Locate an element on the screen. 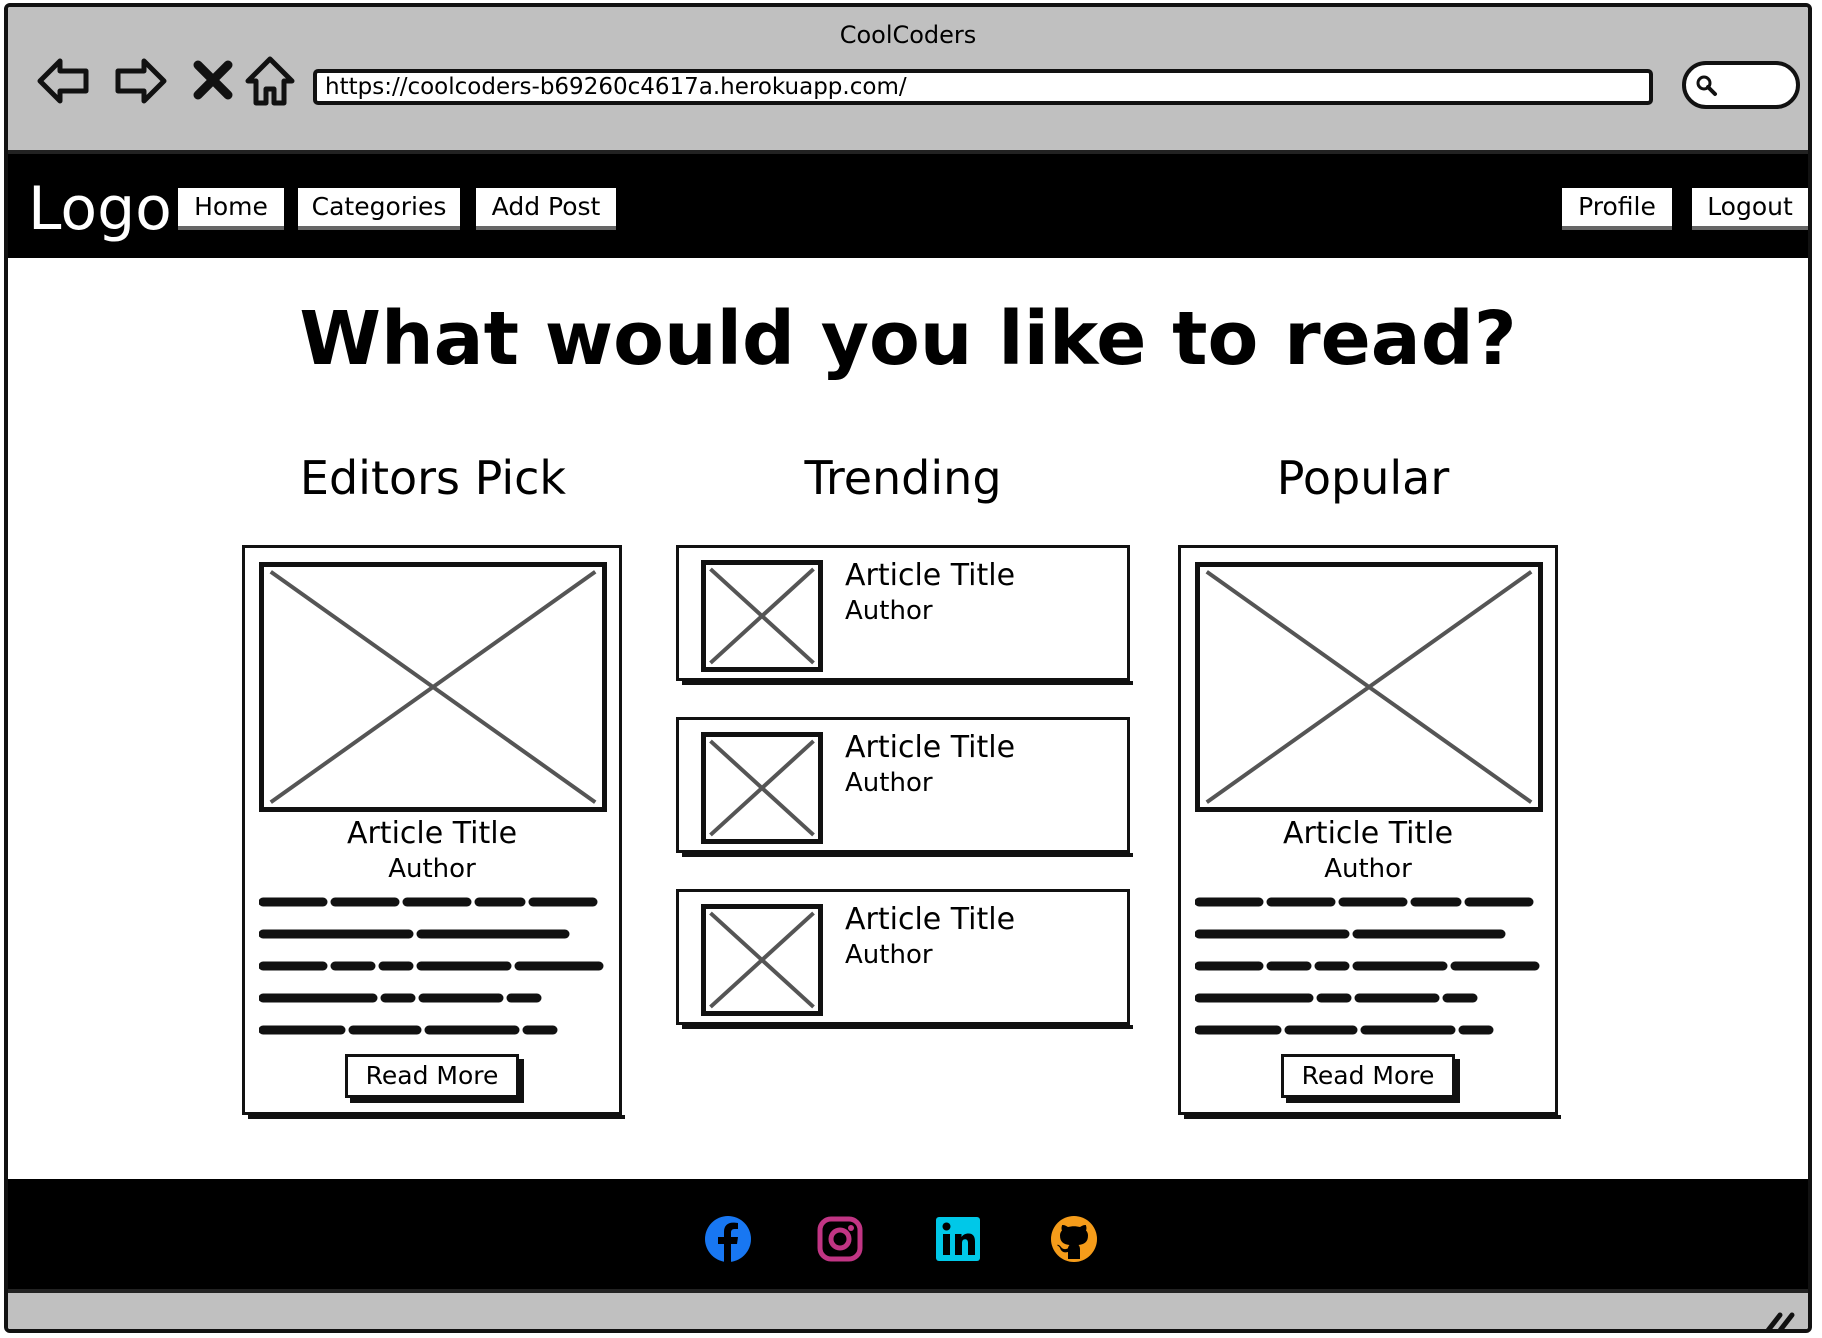 The height and width of the screenshot is (1338, 1822). trending-card-2: Article Title Author is located at coordinates (904, 787).